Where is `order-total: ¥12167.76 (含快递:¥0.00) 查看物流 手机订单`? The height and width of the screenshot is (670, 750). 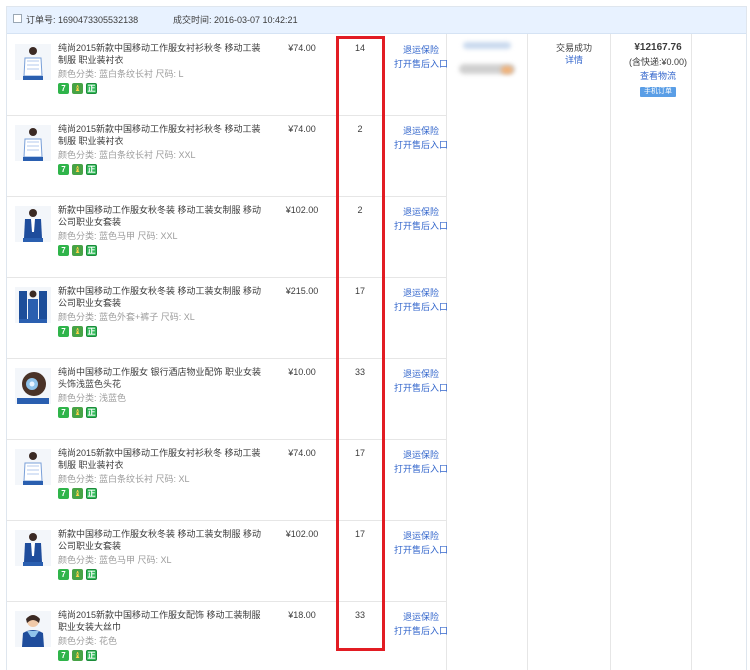 order-total: ¥12167.76 (含快递:¥0.00) 查看物流 手机订单 is located at coordinates (658, 69).